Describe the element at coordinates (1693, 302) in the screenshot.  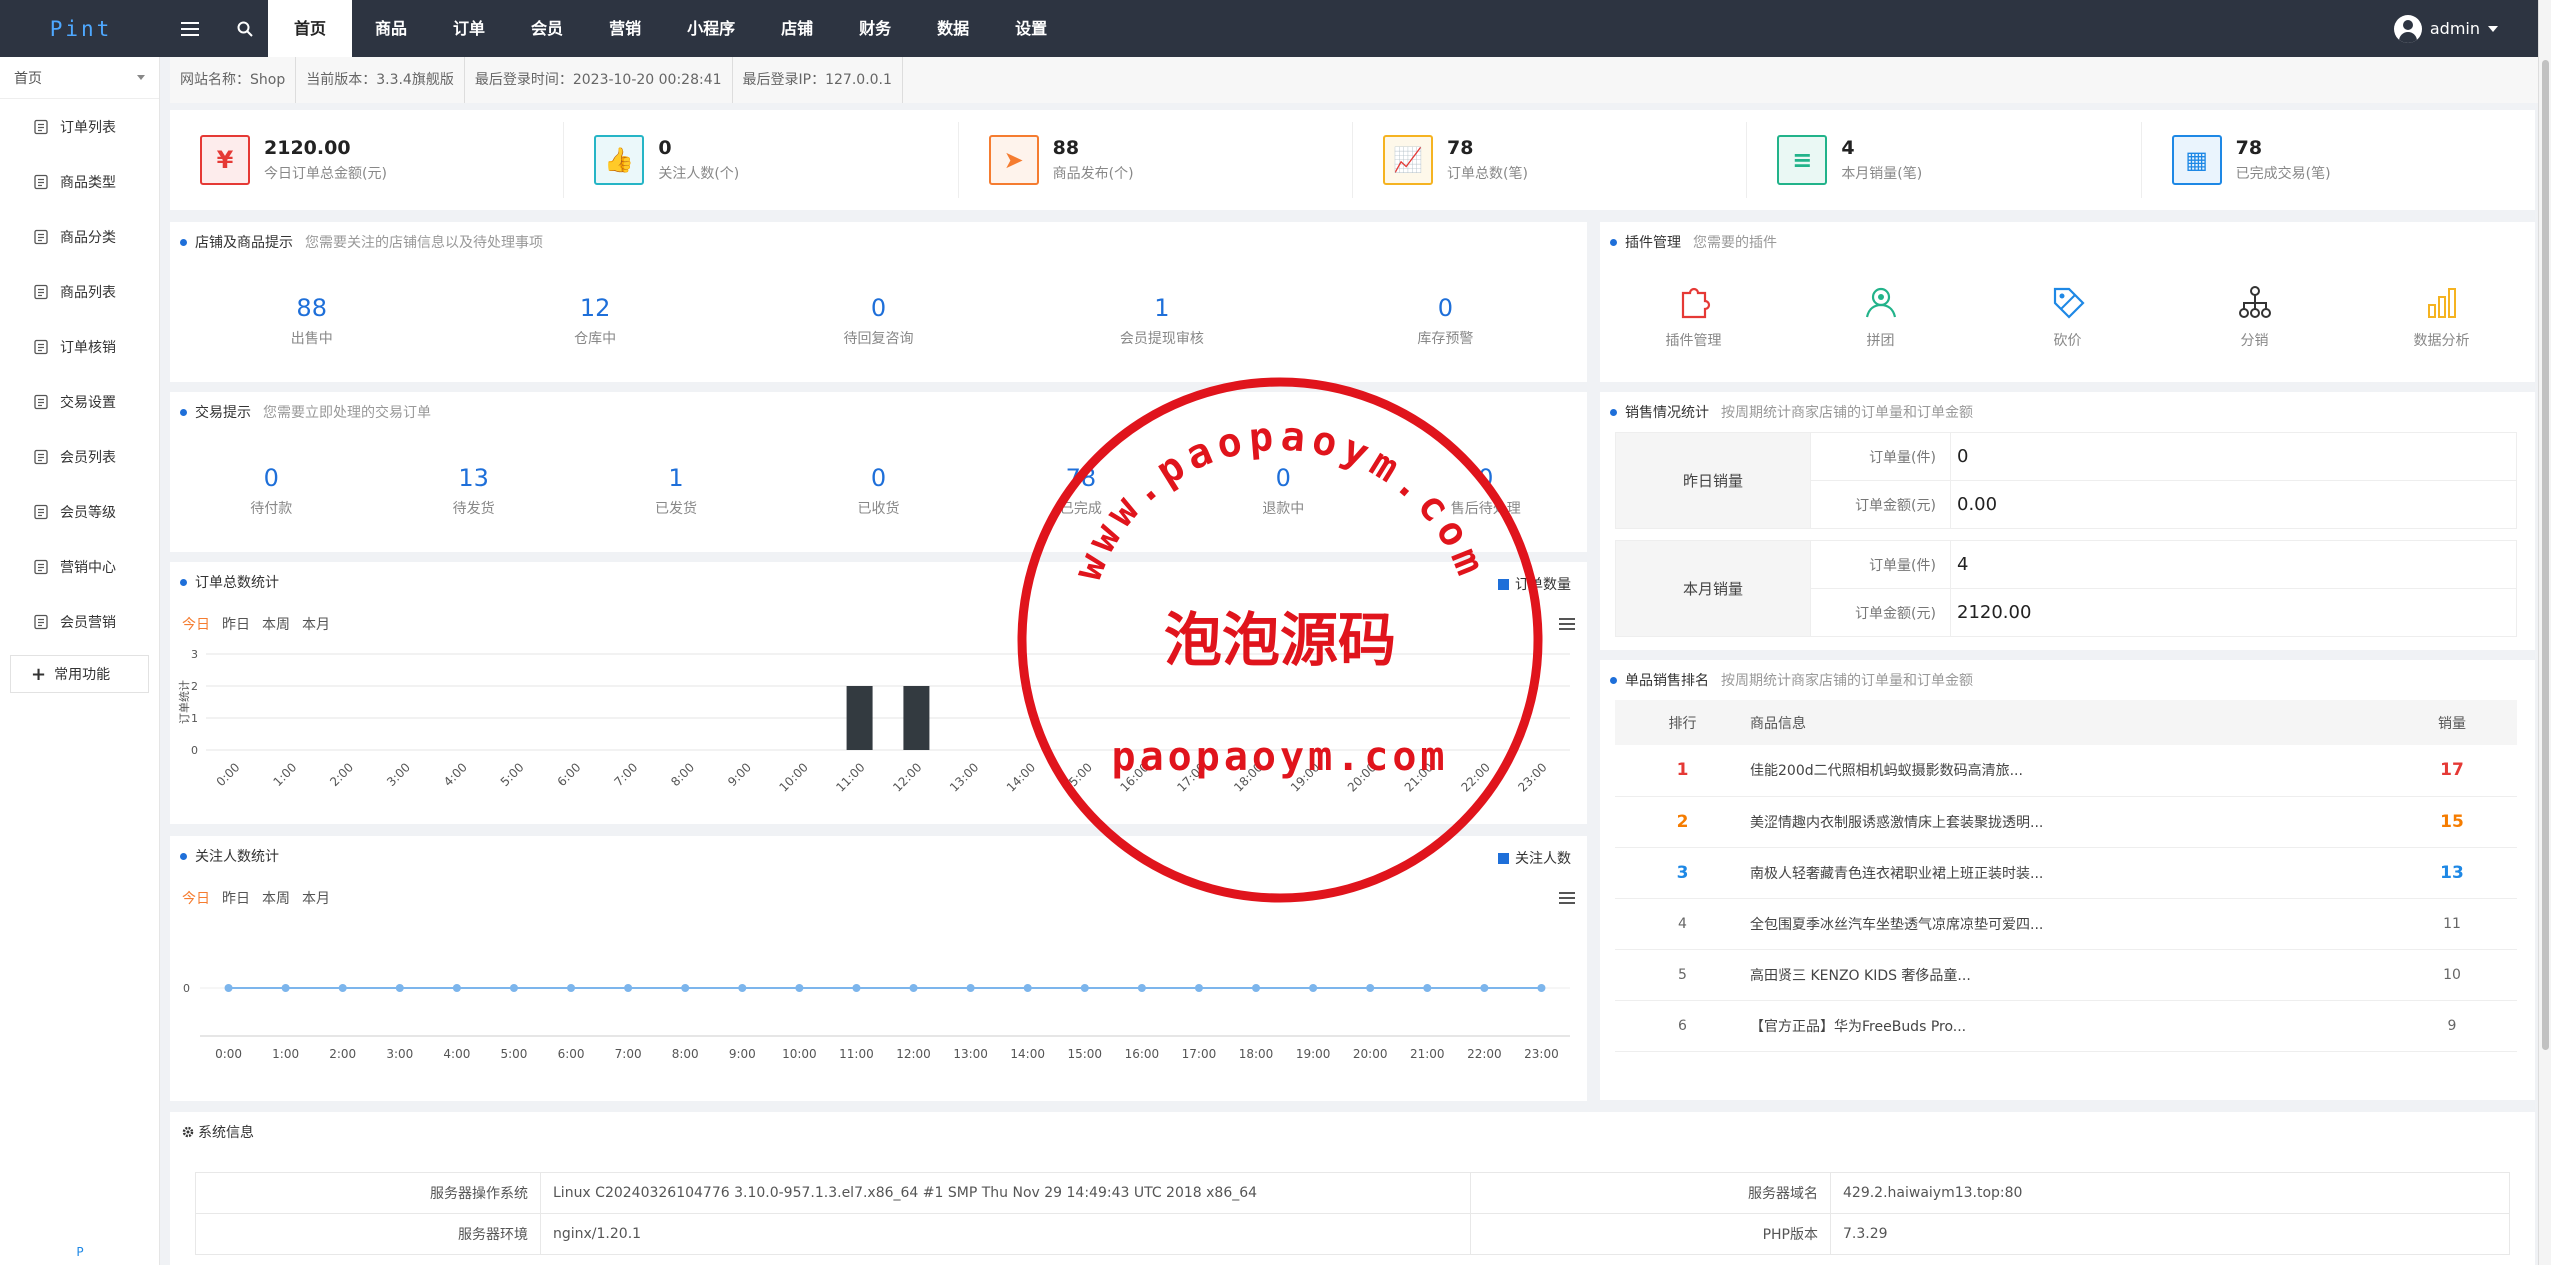
I see `puzzle-icon` at that location.